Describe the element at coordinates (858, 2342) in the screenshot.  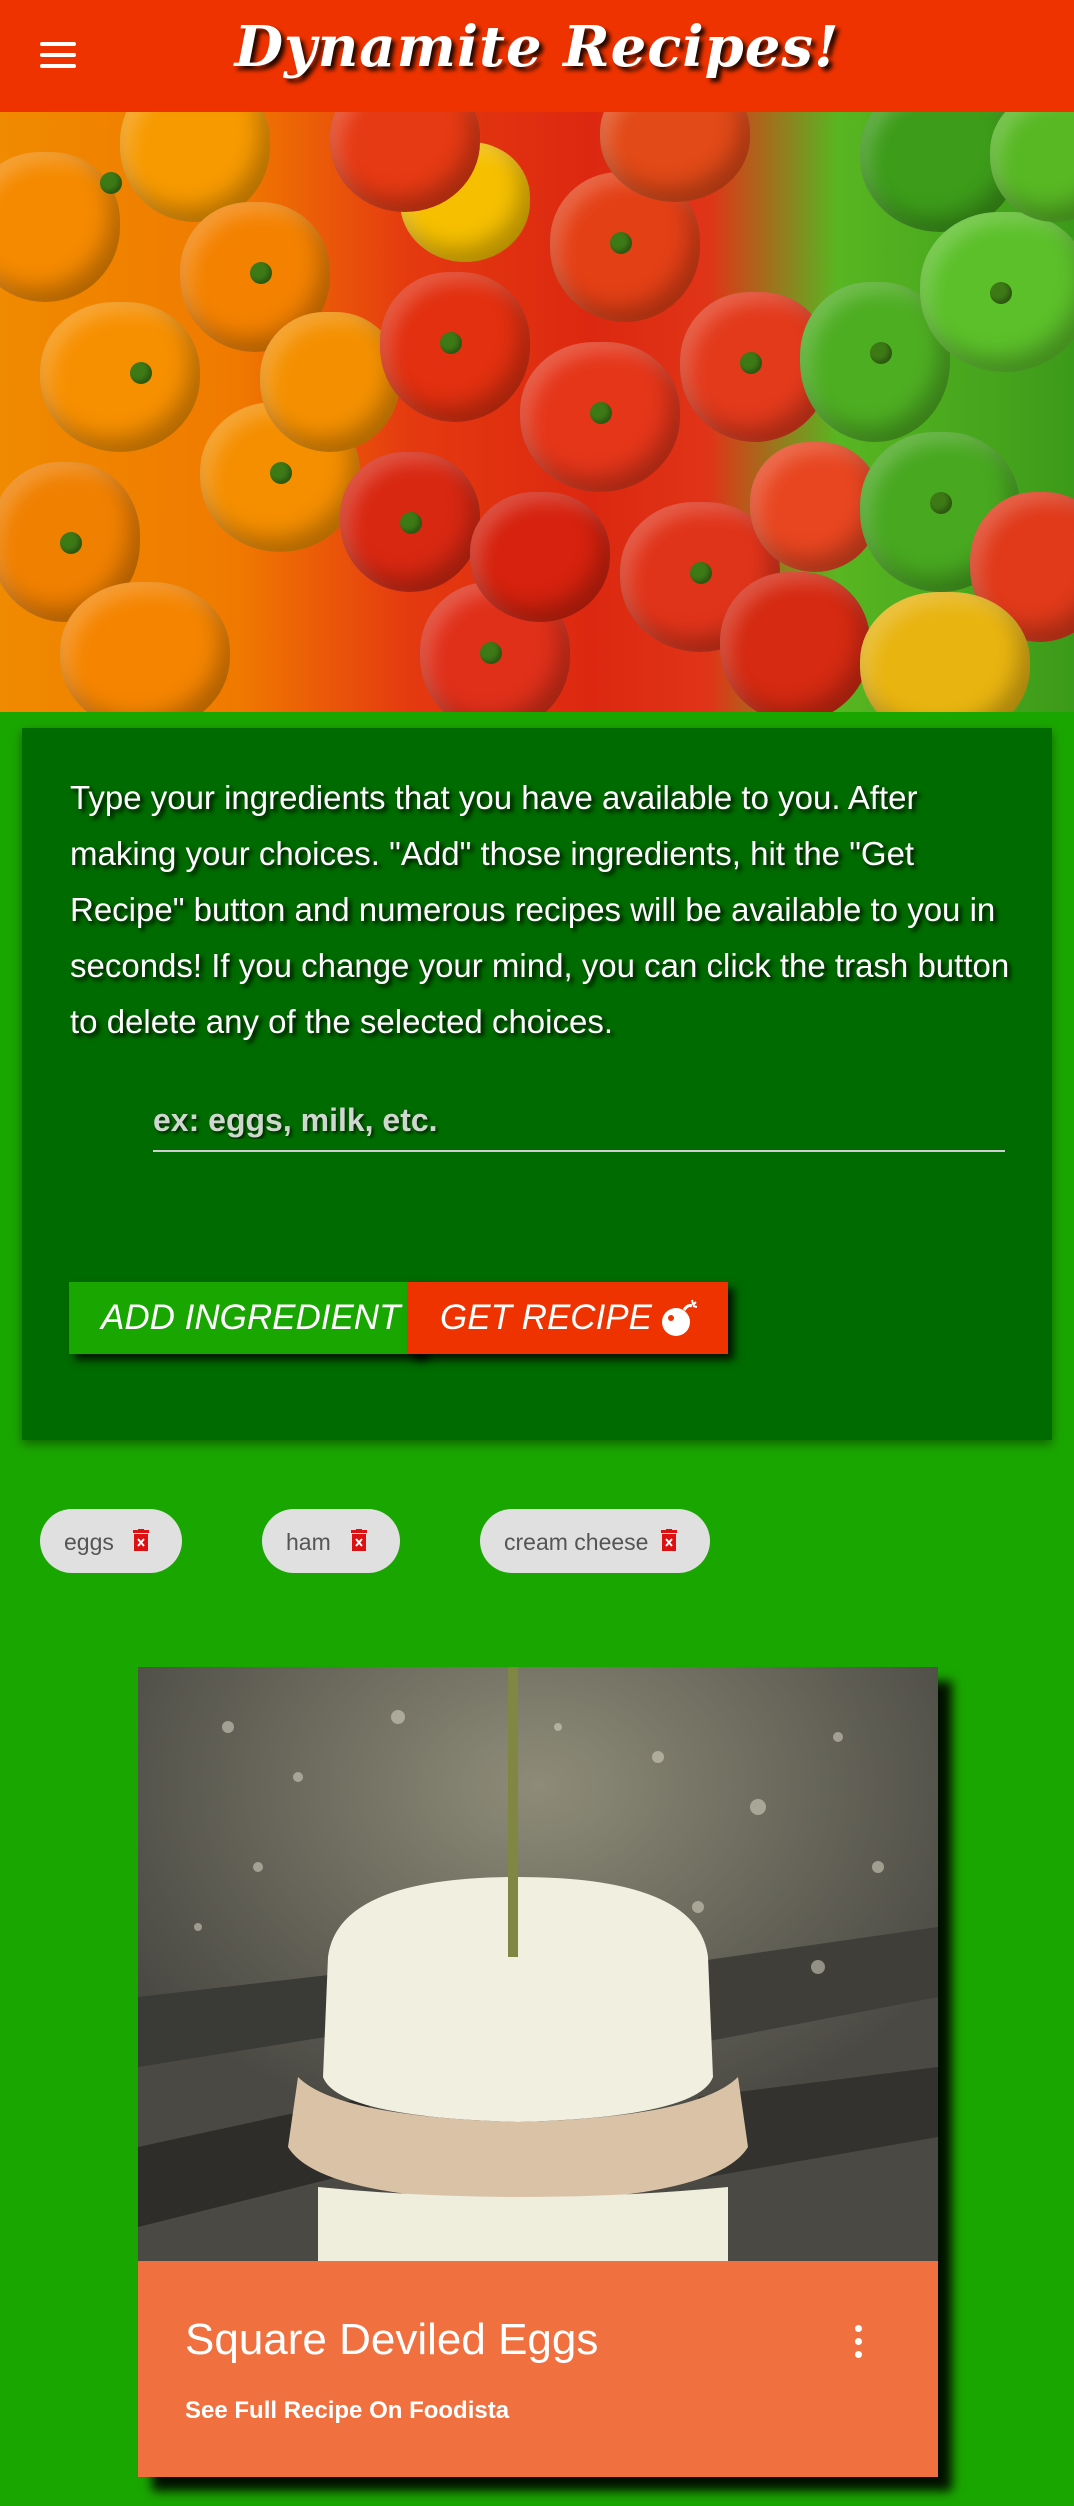
I see `more-vert-icon` at that location.